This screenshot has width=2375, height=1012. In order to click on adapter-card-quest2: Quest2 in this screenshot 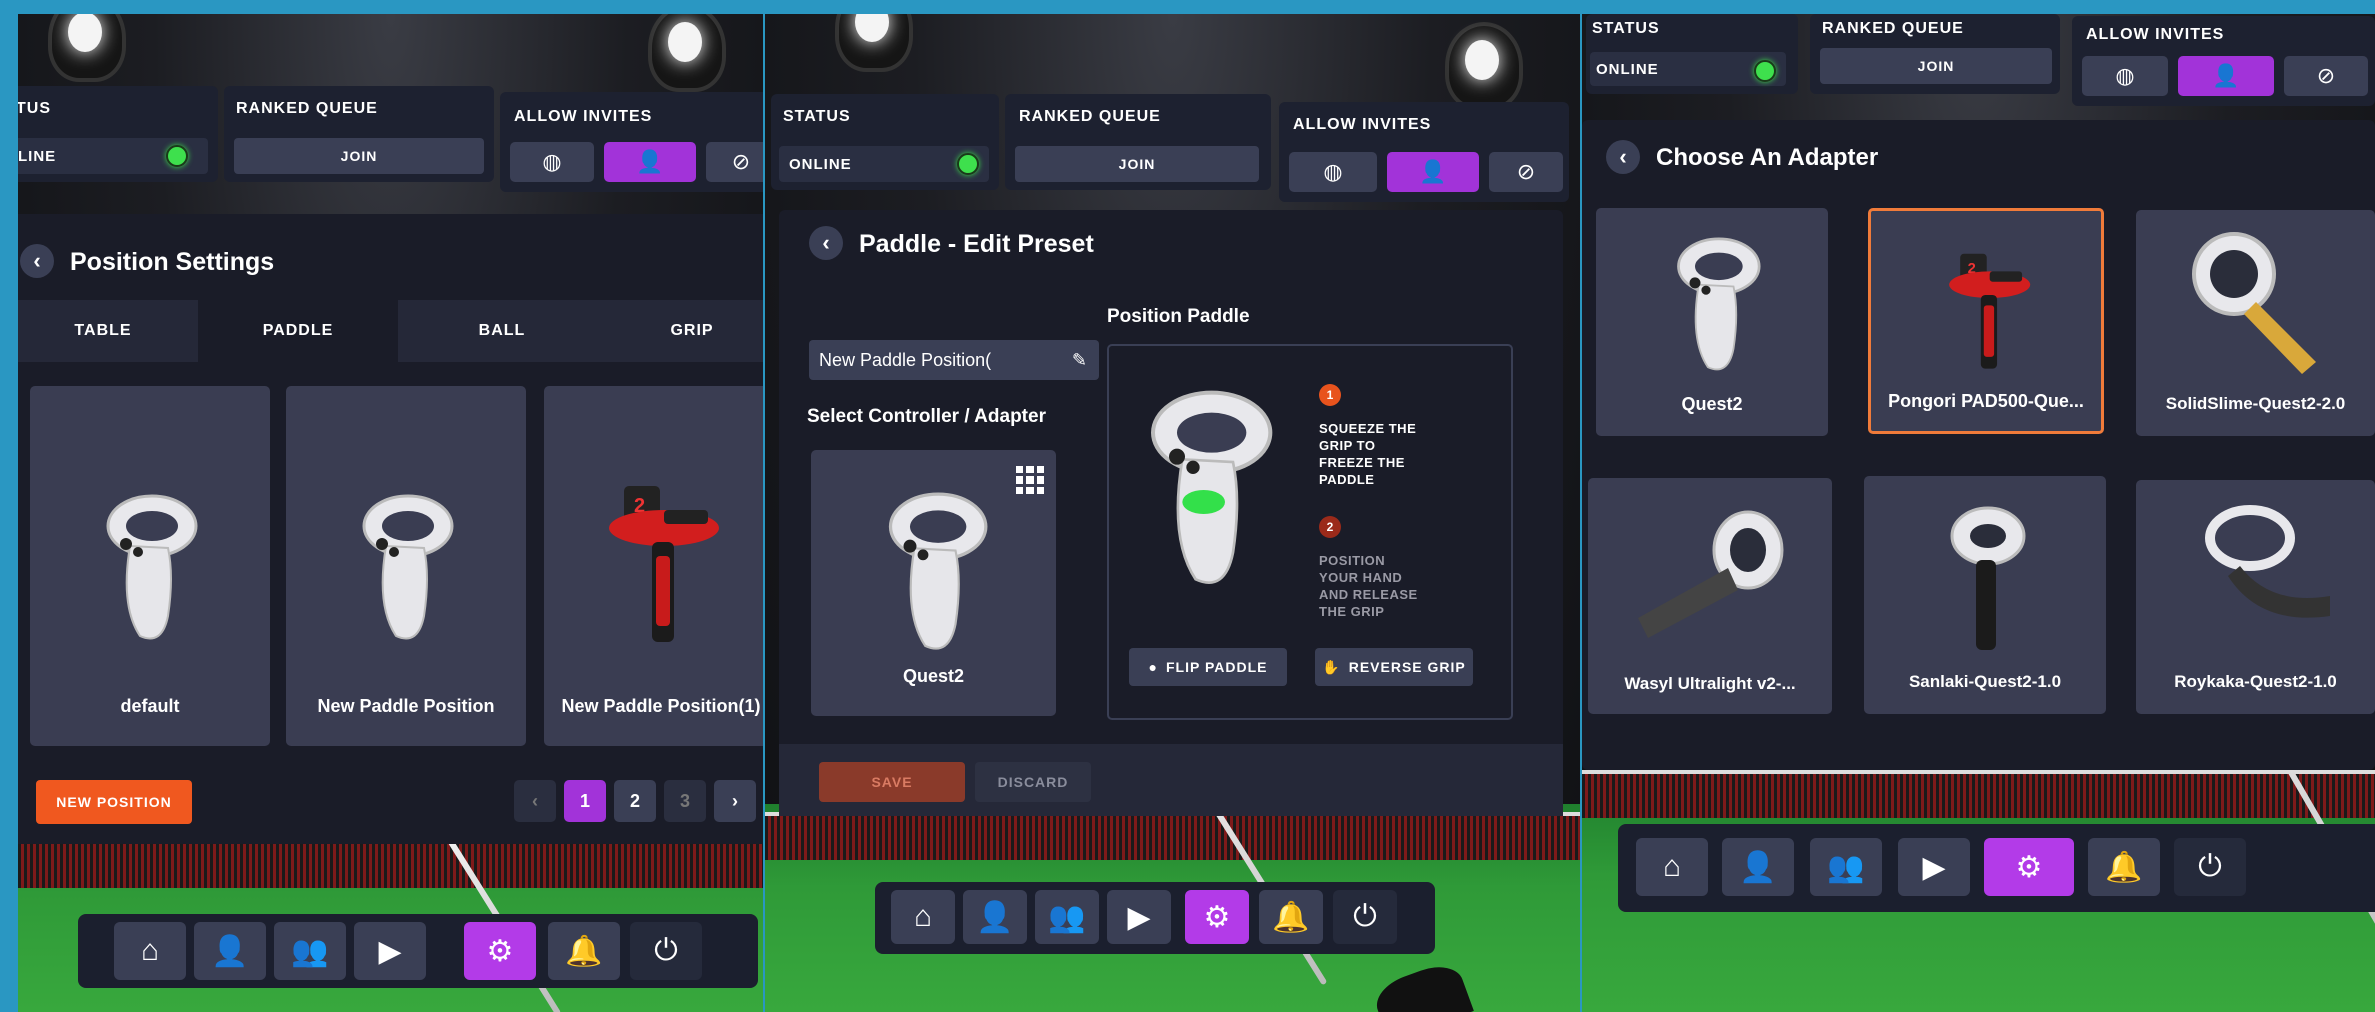, I will do `click(1712, 322)`.